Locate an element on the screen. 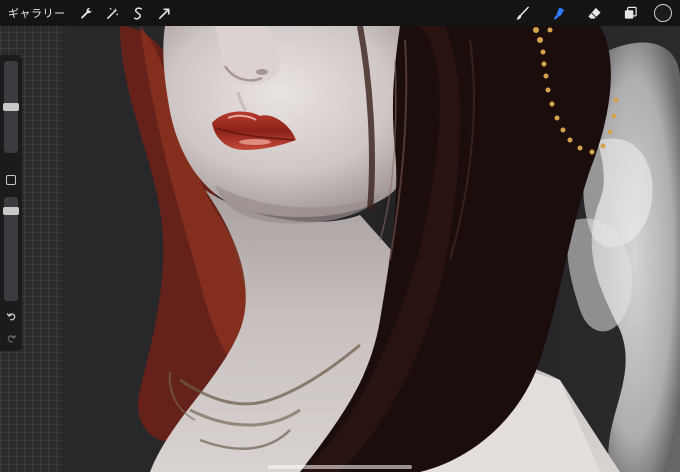 This screenshot has height=472, width=680. layers-icon is located at coordinates (630, 12).